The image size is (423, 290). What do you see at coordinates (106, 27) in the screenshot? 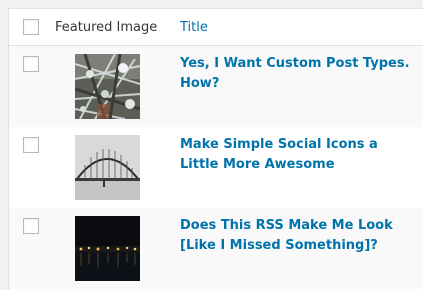
I see `column-header-featured-image: Featured Image` at bounding box center [106, 27].